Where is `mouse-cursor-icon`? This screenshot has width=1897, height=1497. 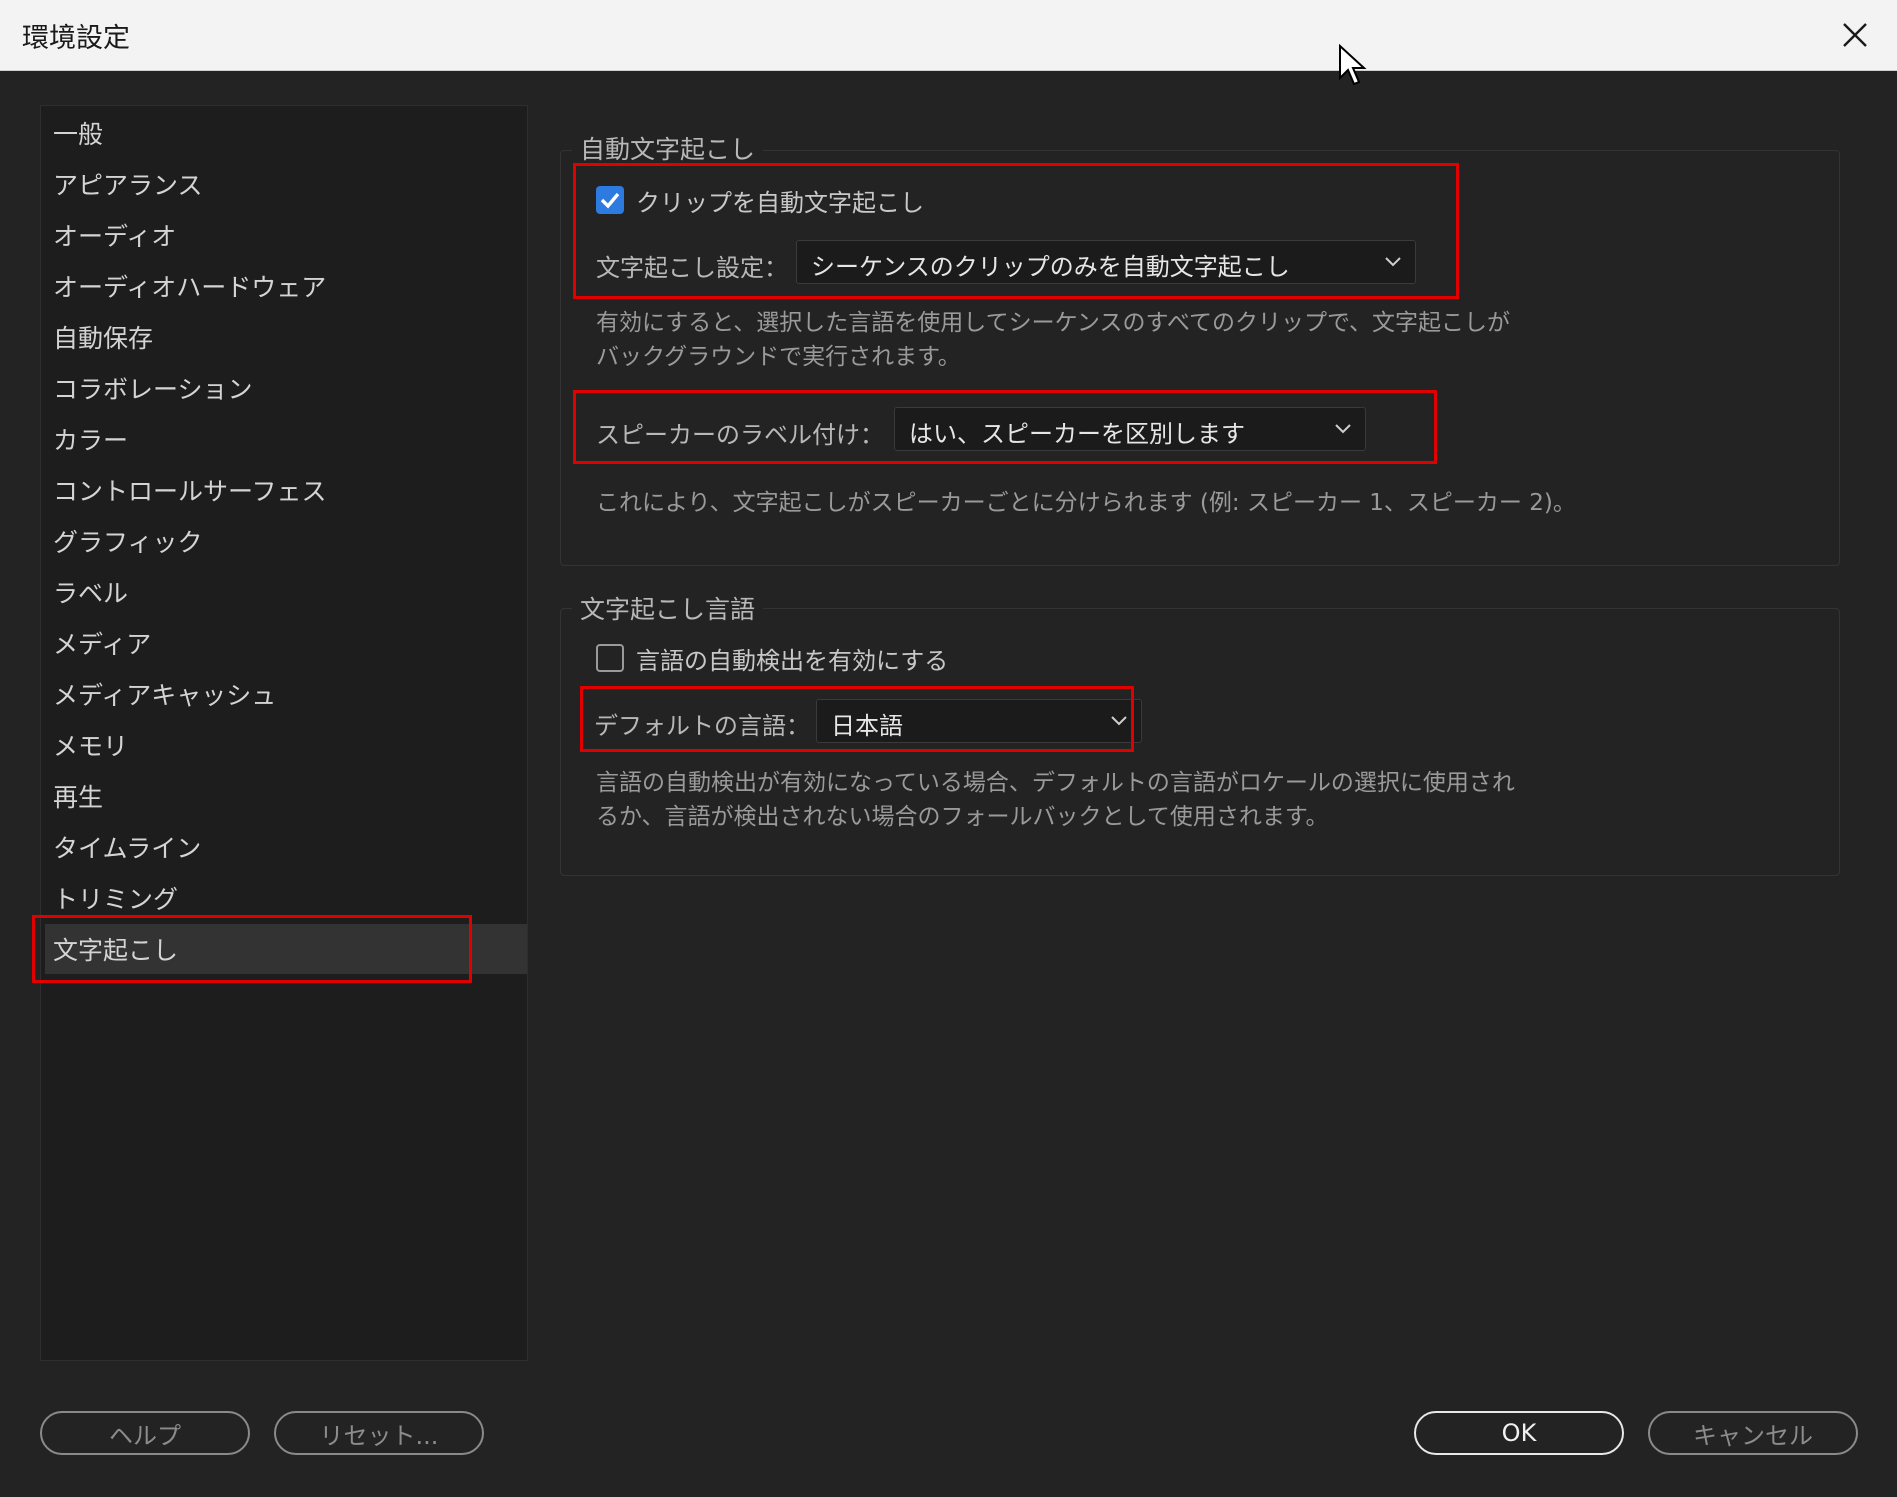
mouse-cursor-icon is located at coordinates (1353, 67).